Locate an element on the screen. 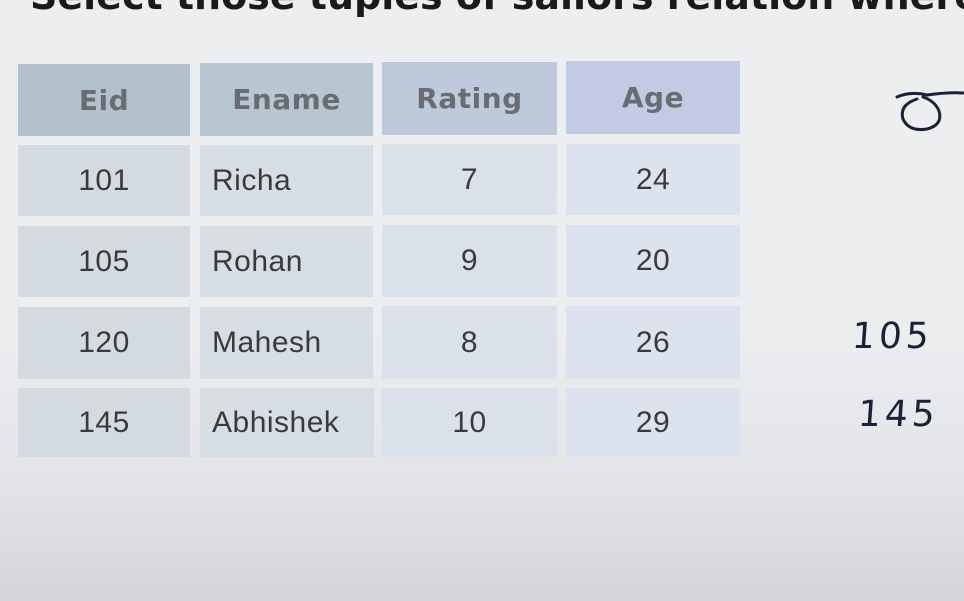 This screenshot has height=601, width=964. table-cell-rating: 10 is located at coordinates (469, 422).